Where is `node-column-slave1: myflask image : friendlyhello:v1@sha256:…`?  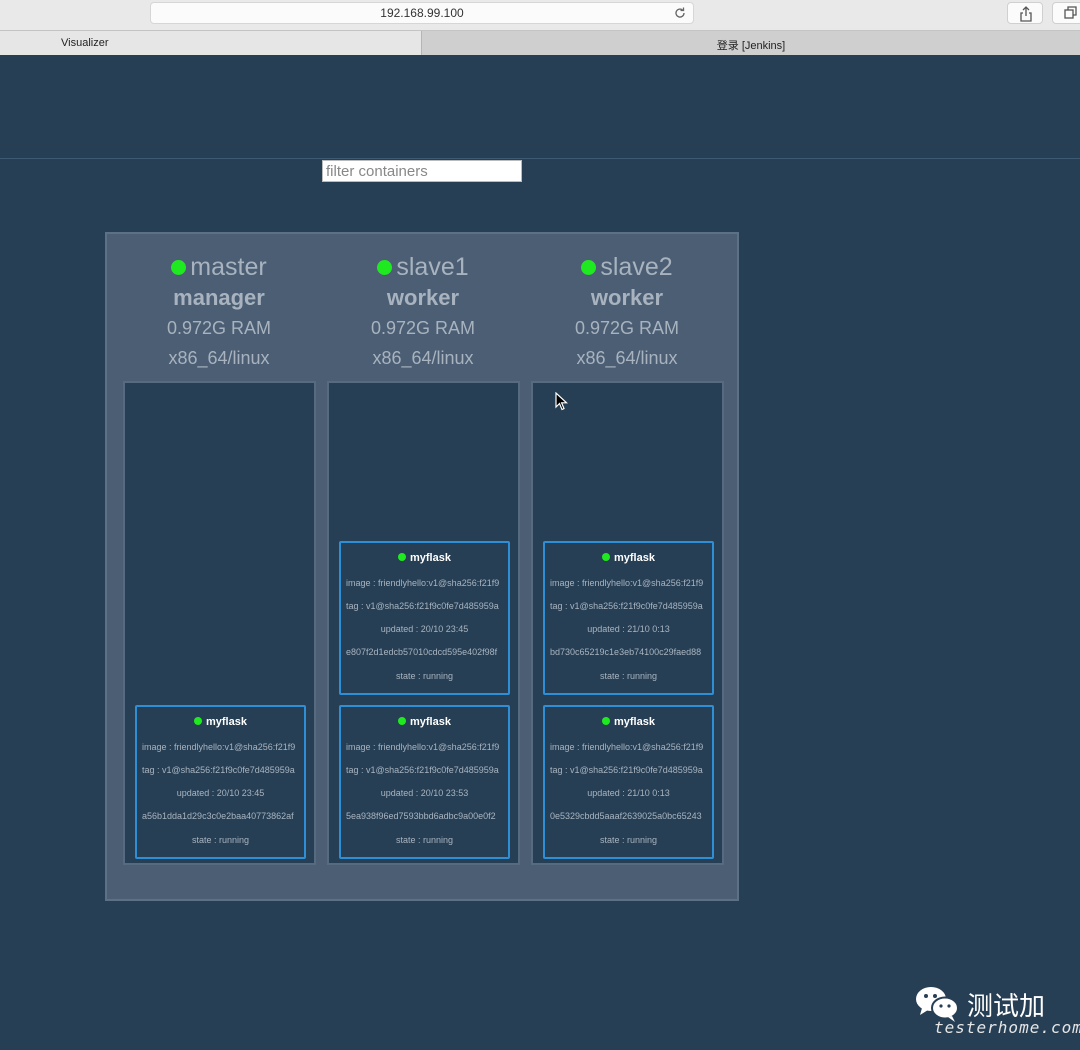
node-column-slave1: myflask image : friendlyhello:v1@sha256:… is located at coordinates (423, 623).